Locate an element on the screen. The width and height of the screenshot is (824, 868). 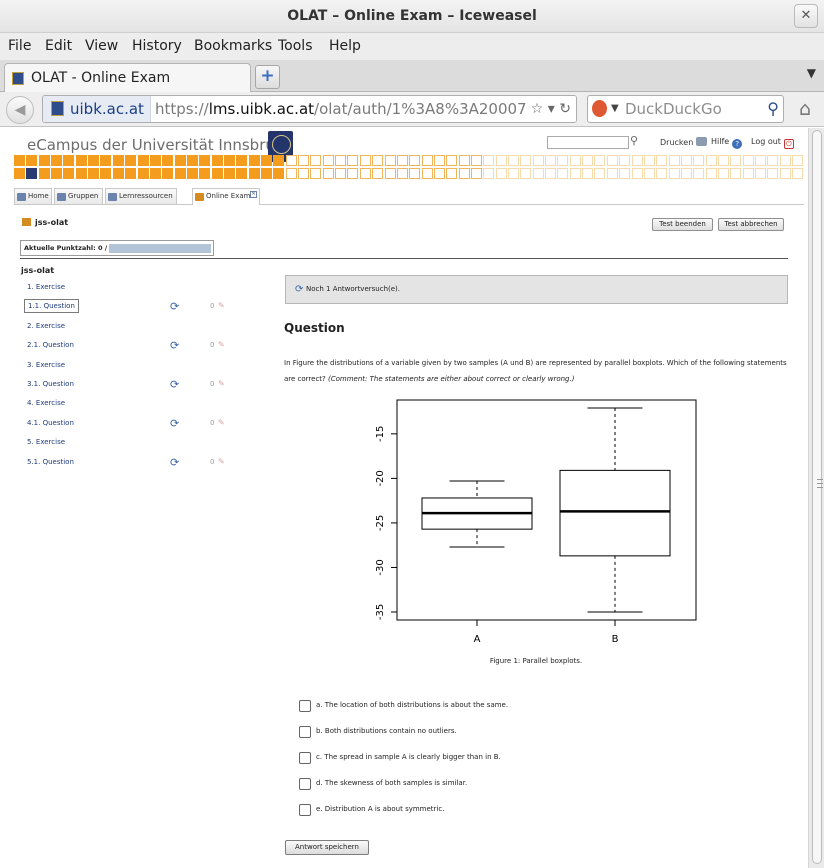
page-scrollbar is located at coordinates (816, 498).